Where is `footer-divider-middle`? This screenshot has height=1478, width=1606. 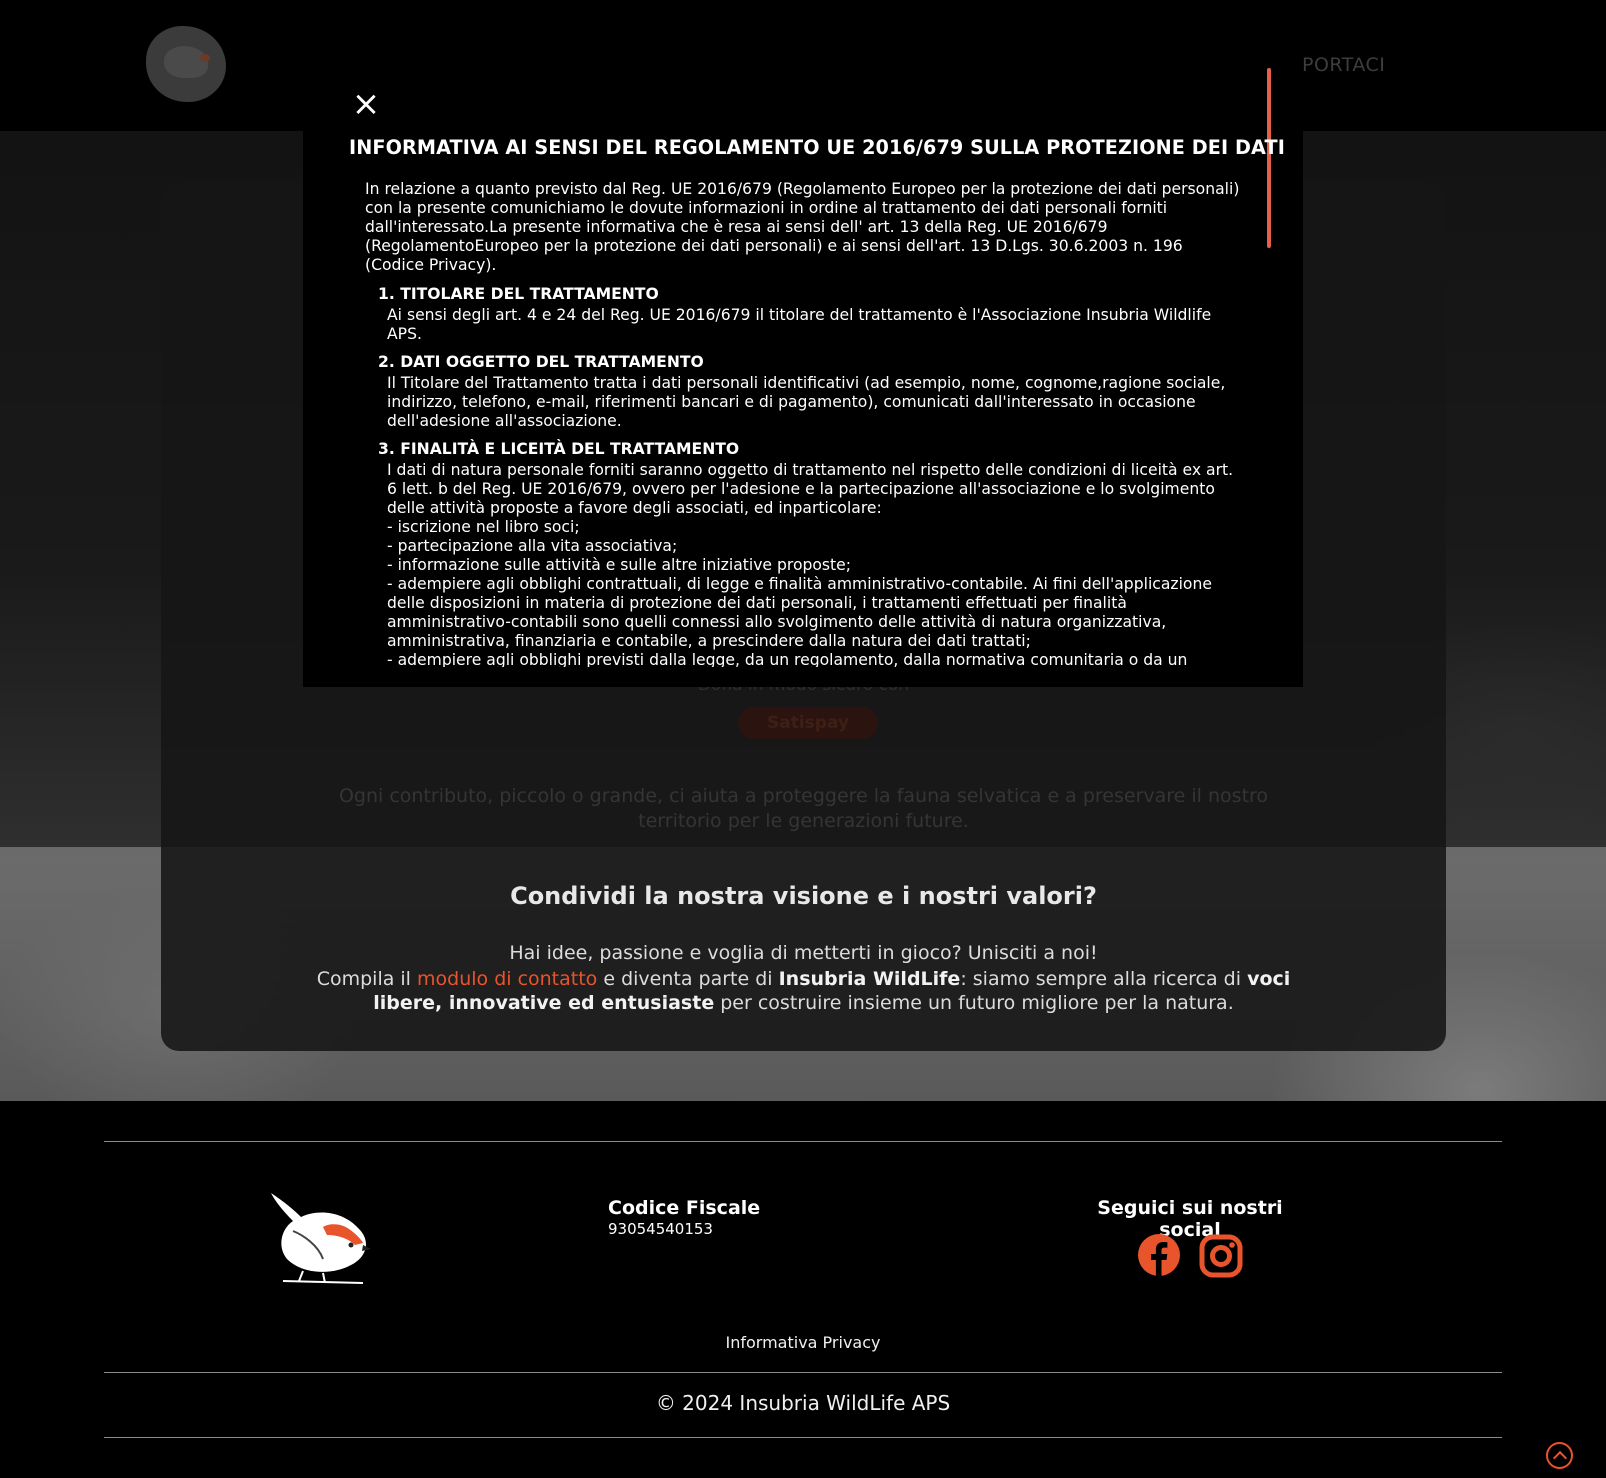
footer-divider-middle is located at coordinates (803, 1372).